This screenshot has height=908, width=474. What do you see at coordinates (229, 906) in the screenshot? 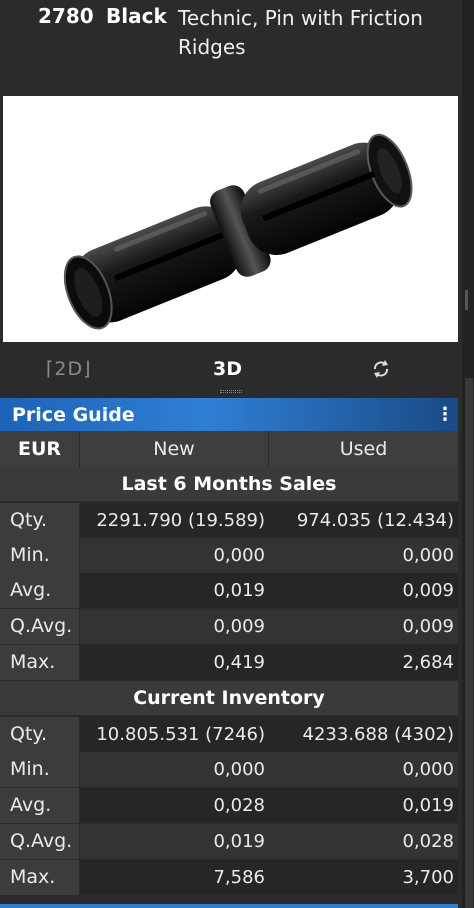
I see `bottom-accent-bar` at bounding box center [229, 906].